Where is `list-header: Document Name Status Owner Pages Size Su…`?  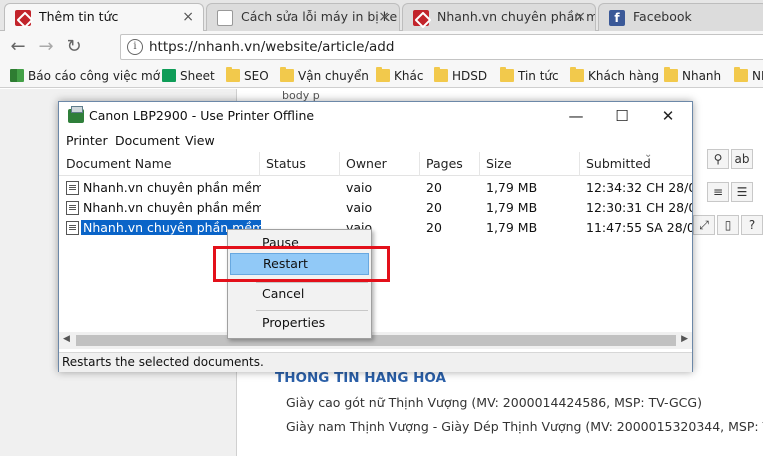
list-header: Document Name Status Owner Pages Size Su… is located at coordinates (375, 162).